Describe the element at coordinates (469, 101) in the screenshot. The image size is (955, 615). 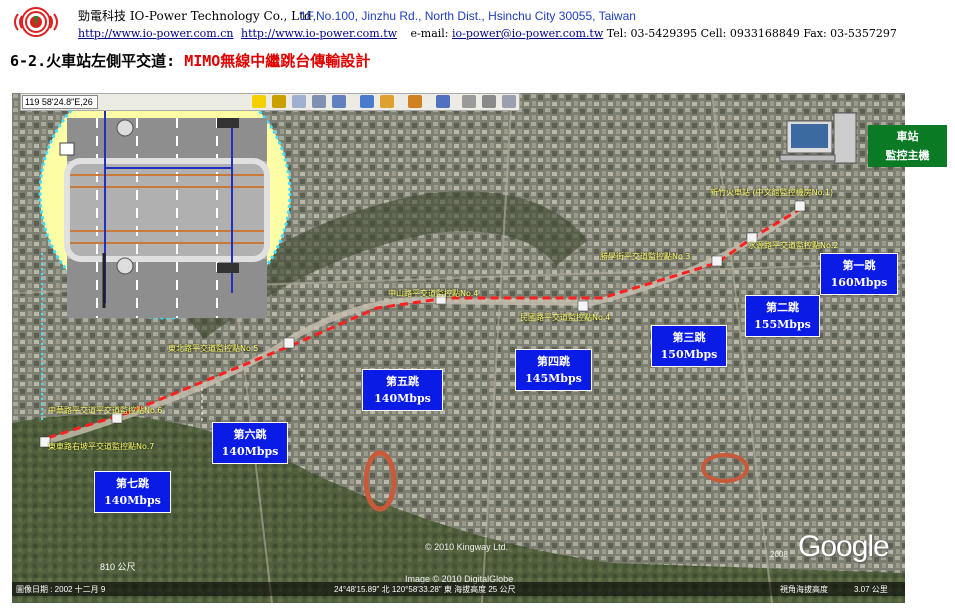
I see `email-icon` at that location.